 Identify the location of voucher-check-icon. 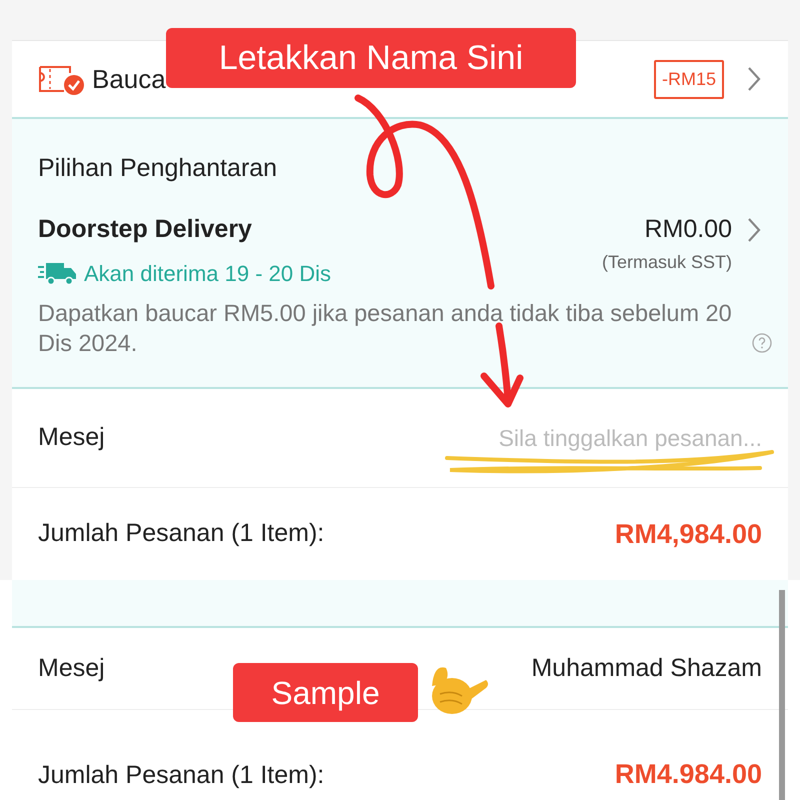
(61, 79).